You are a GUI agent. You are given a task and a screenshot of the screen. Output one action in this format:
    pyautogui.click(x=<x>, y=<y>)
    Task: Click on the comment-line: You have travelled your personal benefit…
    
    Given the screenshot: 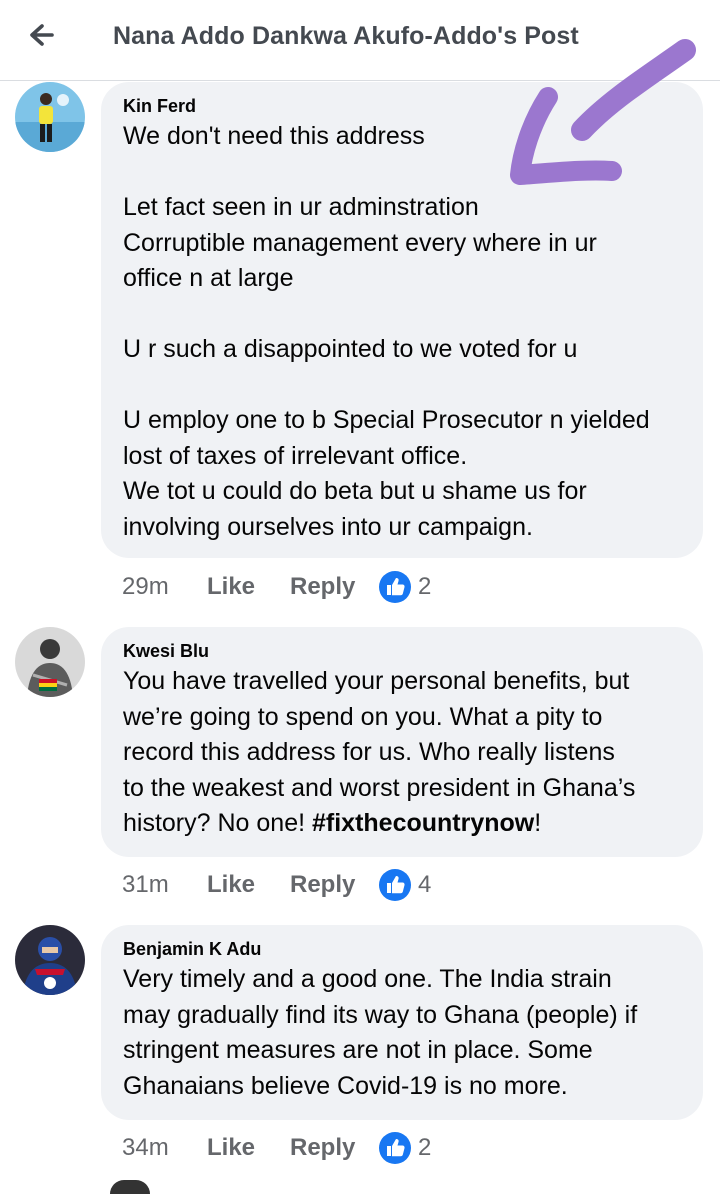 What is the action you would take?
    pyautogui.click(x=376, y=681)
    